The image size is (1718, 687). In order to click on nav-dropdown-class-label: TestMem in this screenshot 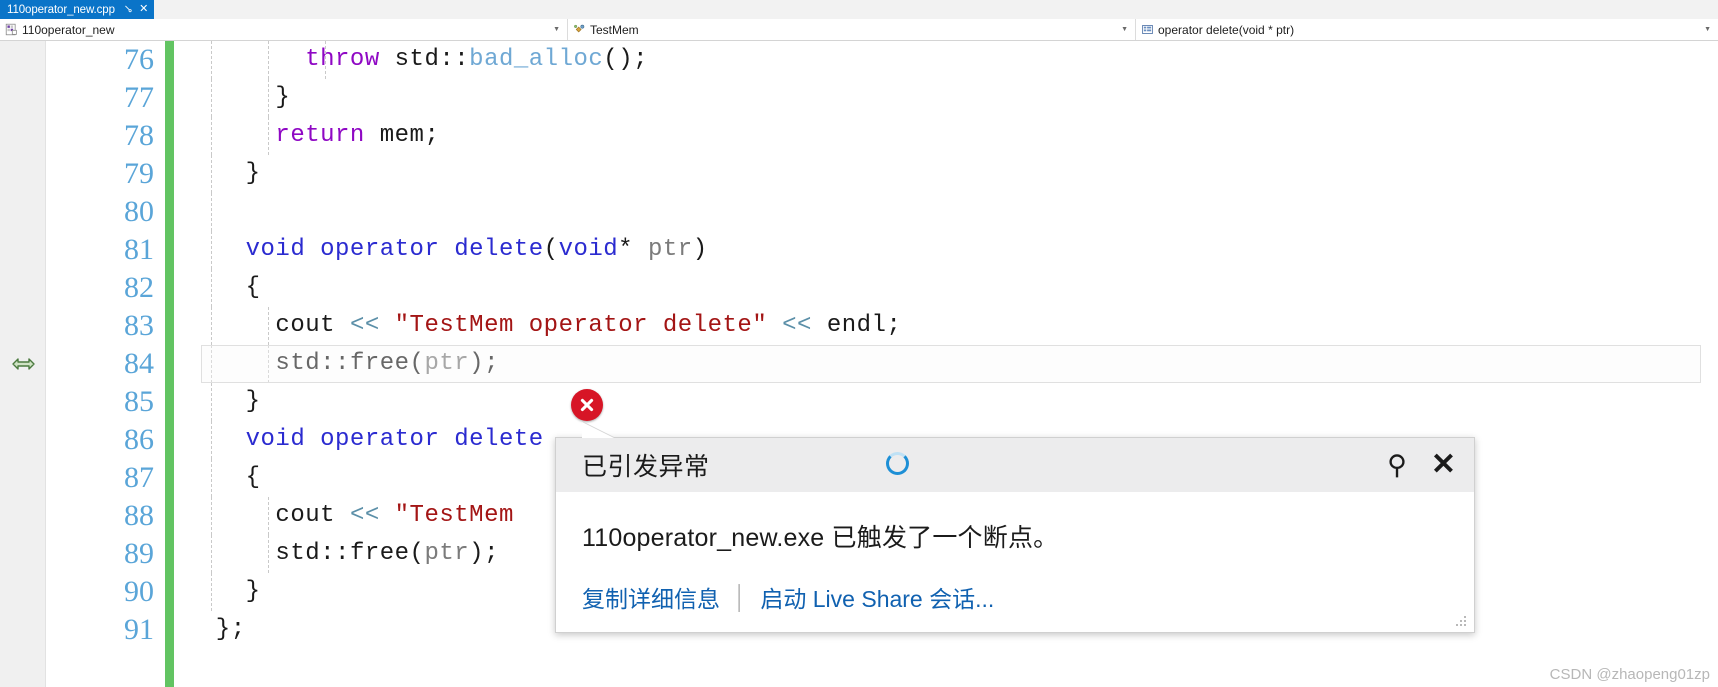, I will do `click(614, 29)`.